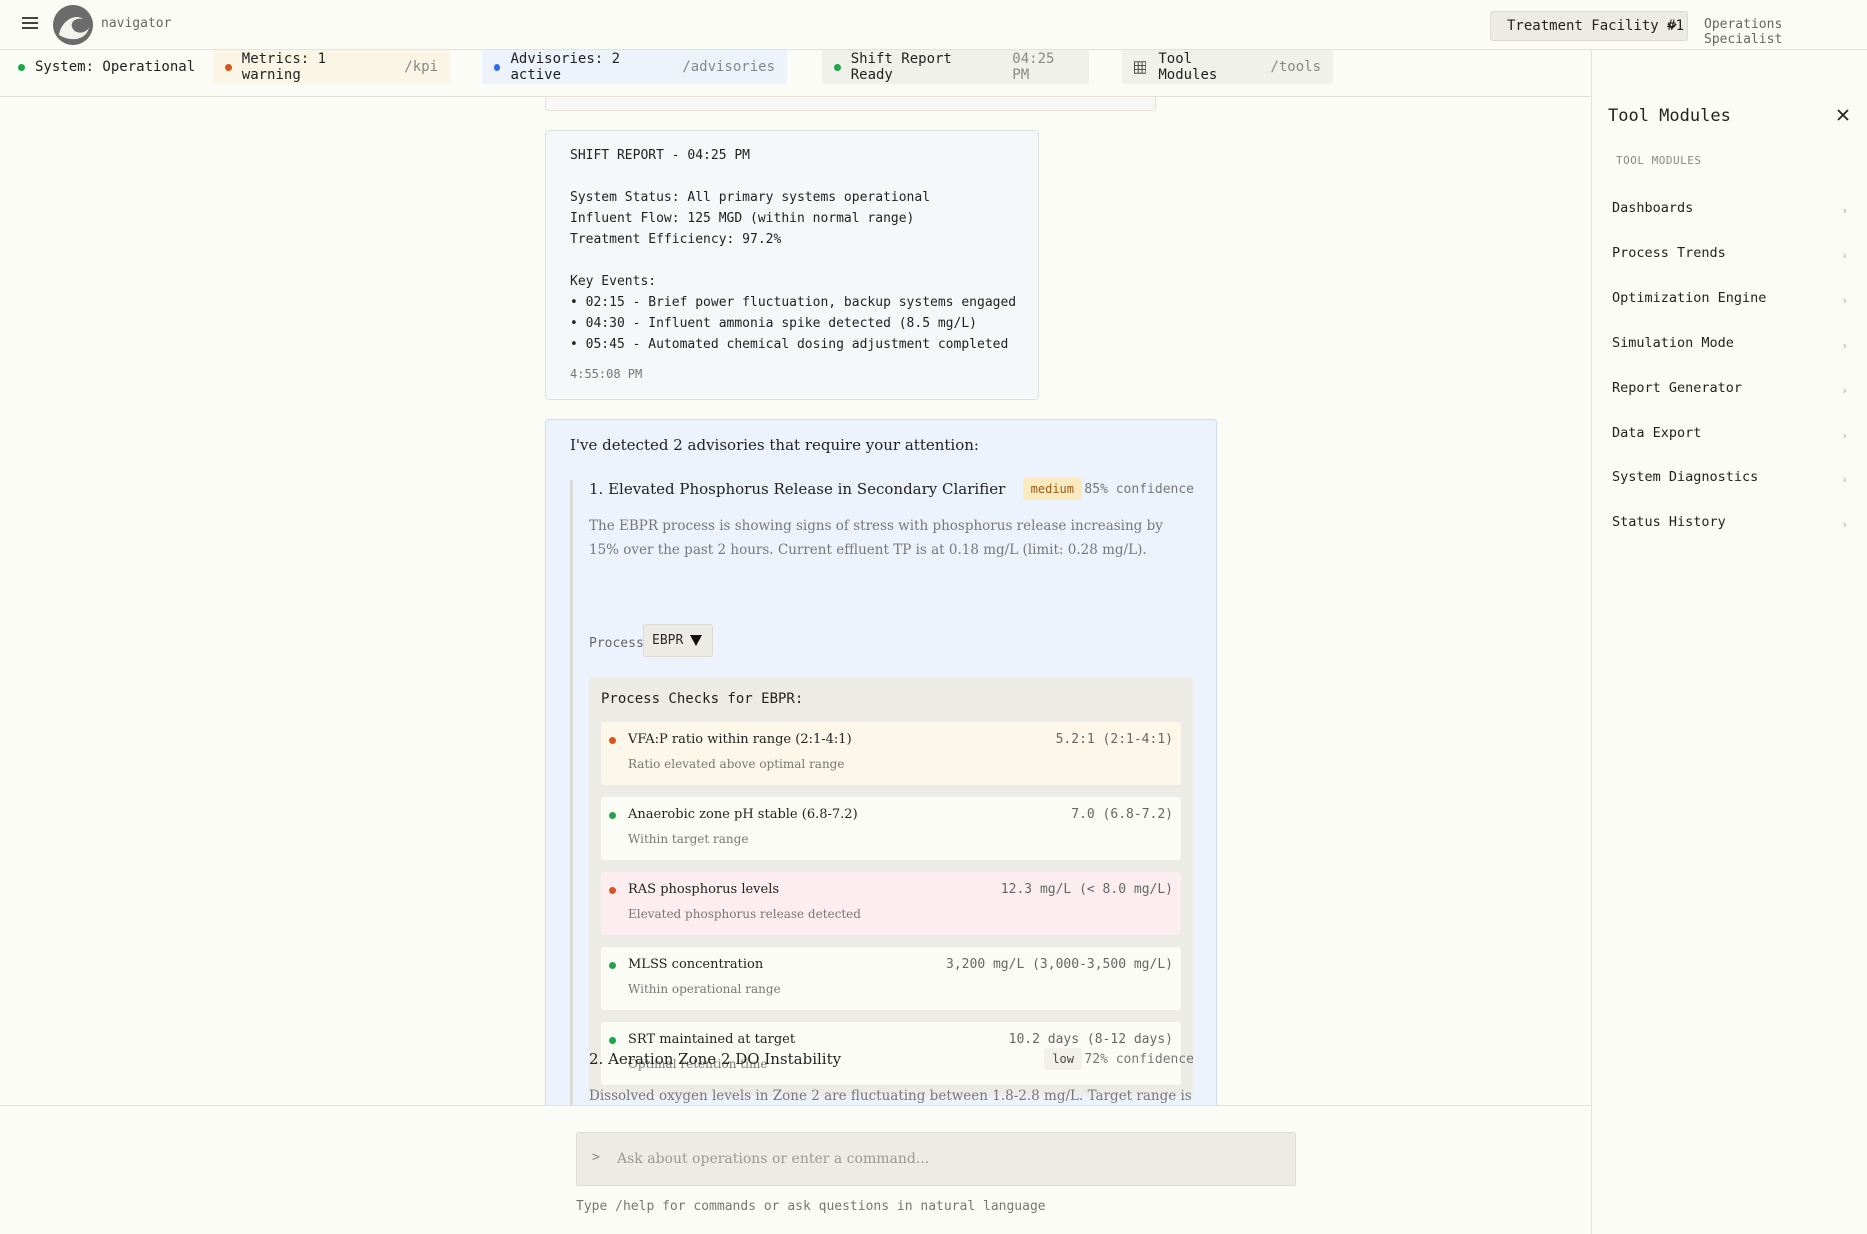 The image size is (1867, 1234). I want to click on tool-item-process-trends: Process Trends ›, so click(1730, 253).